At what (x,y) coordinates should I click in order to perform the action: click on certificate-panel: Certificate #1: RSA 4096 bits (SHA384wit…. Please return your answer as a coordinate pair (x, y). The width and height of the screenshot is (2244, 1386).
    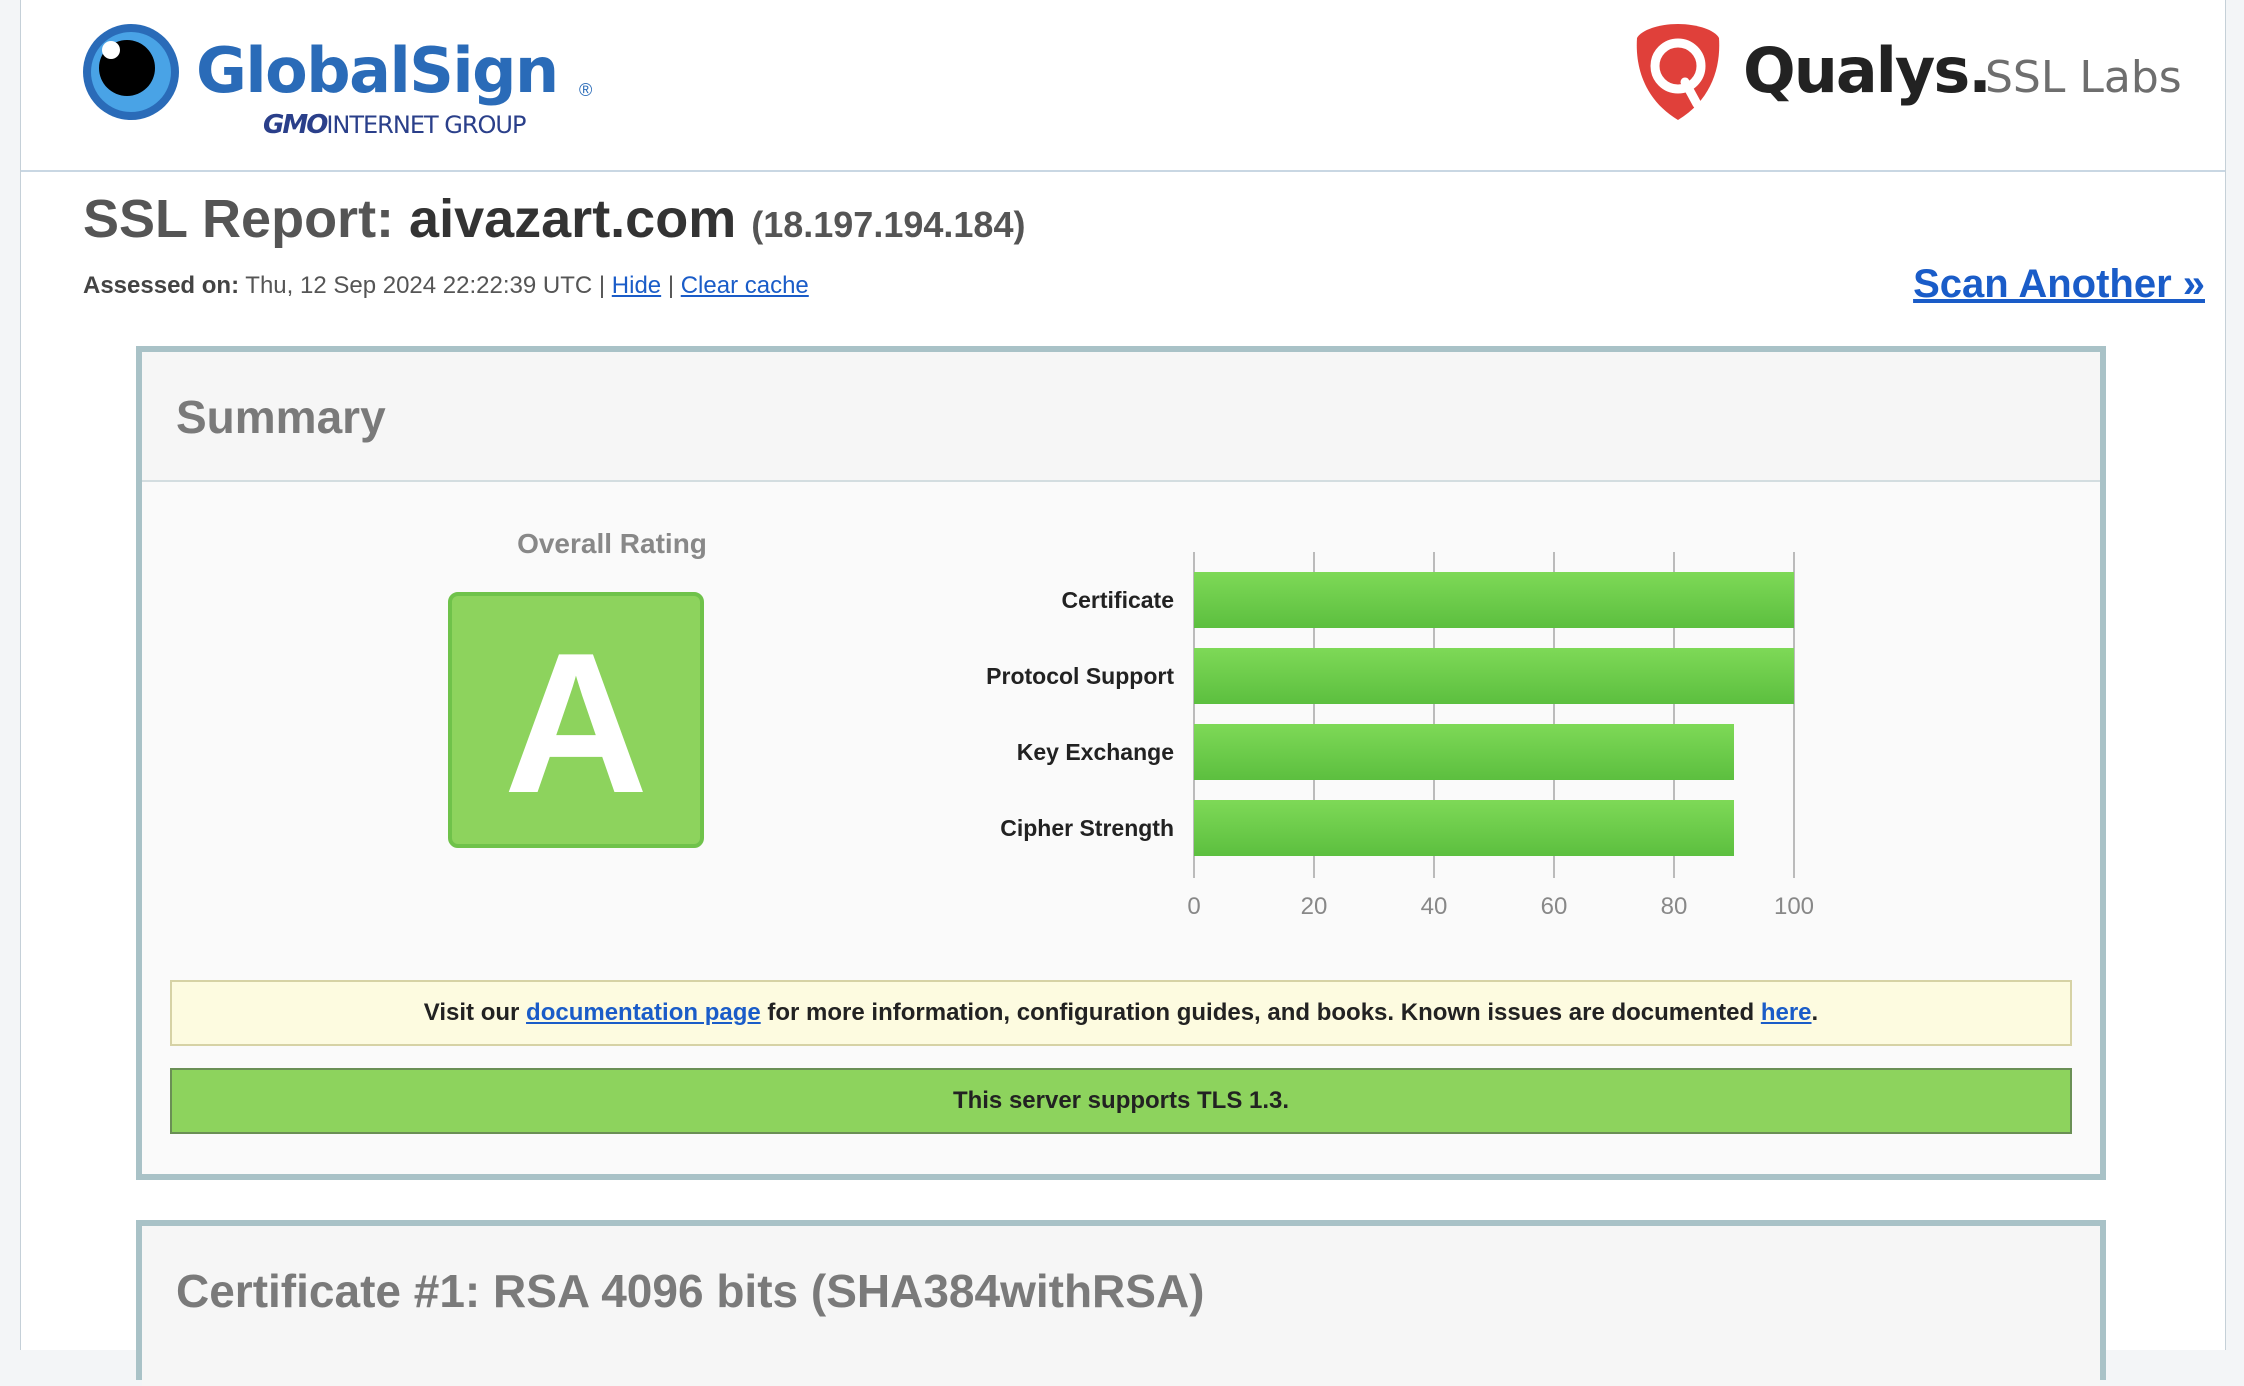
    Looking at the image, I should click on (1121, 1303).